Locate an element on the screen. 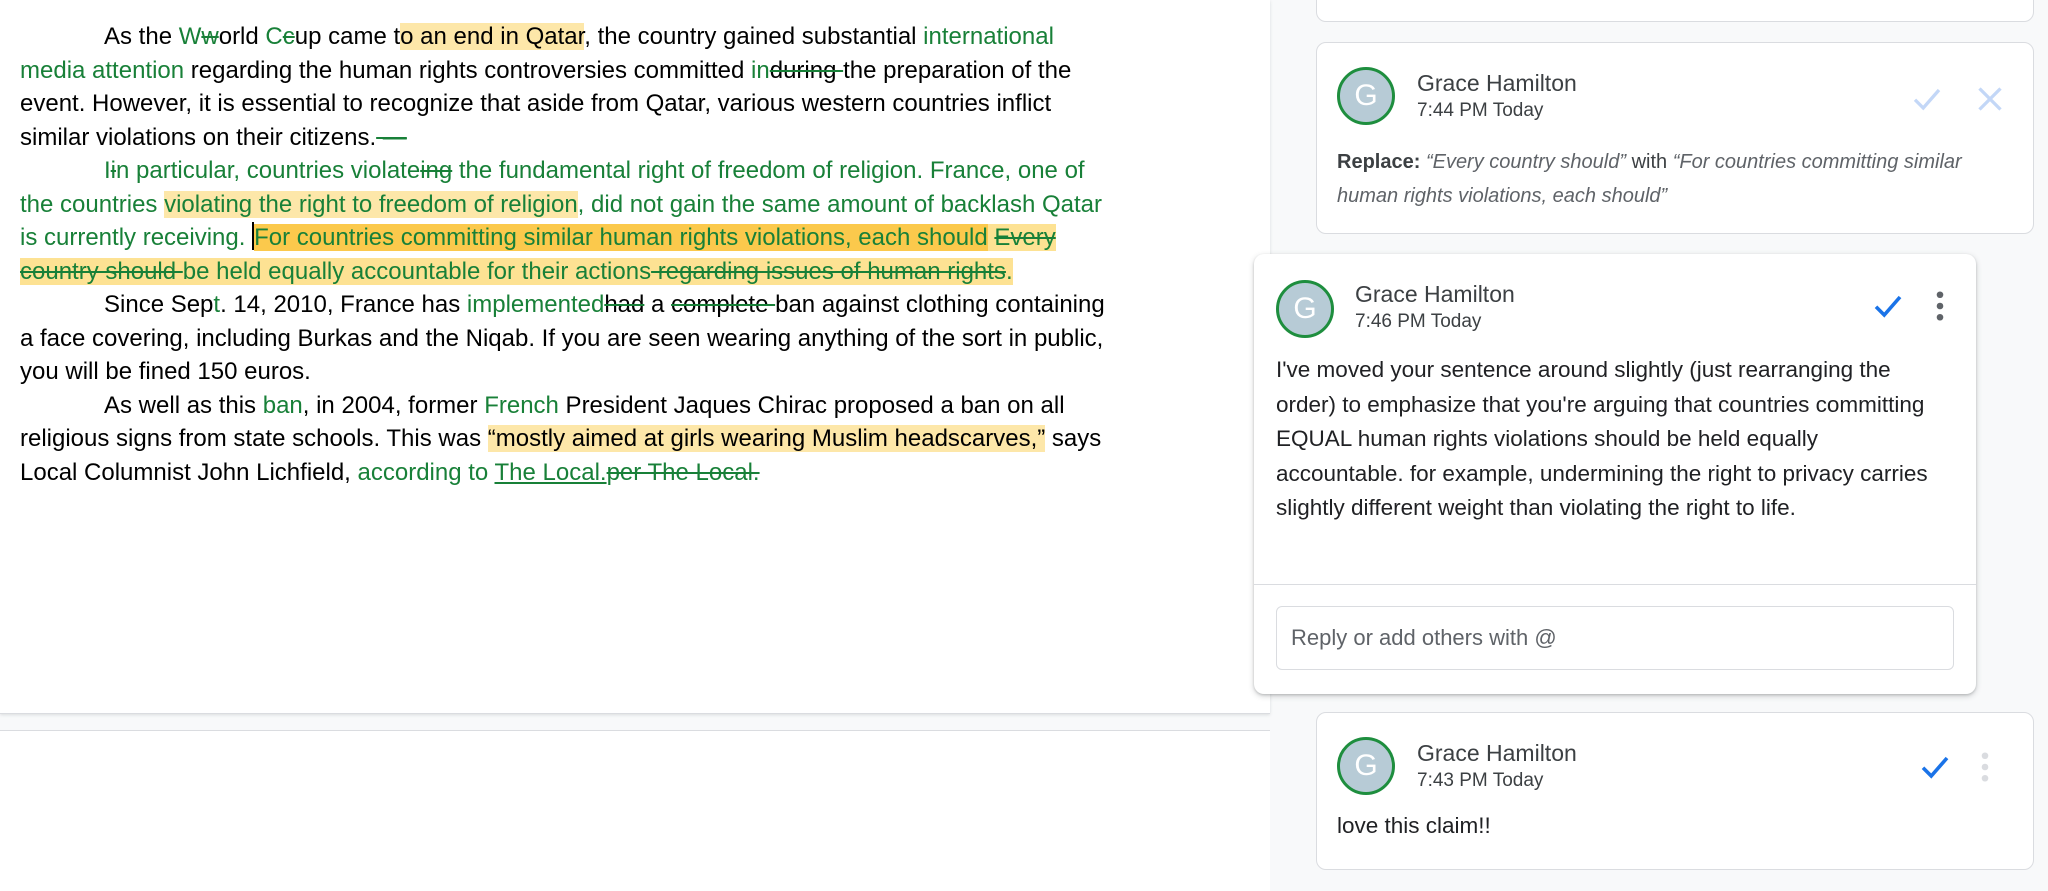 This screenshot has height=891, width=2048. comment-timestamp: 7:46 PM Today is located at coordinates (1418, 321).